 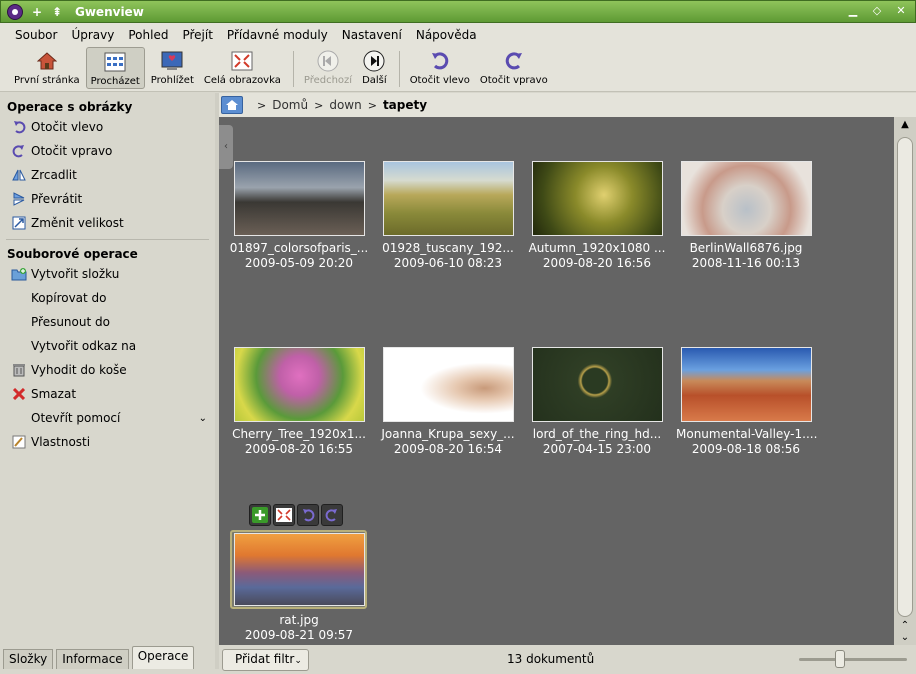 What do you see at coordinates (107, 274) in the screenshot?
I see `op-create-folder: Vytvořit složku` at bounding box center [107, 274].